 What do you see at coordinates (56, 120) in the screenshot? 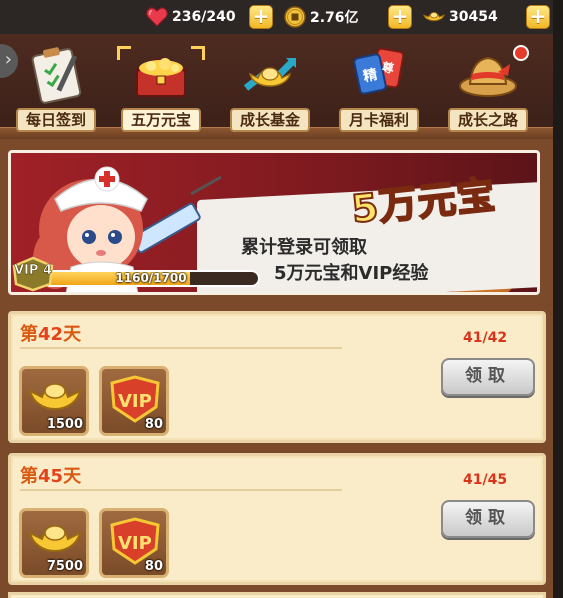
I see `tab-daily-signin-label: 每日签到` at bounding box center [56, 120].